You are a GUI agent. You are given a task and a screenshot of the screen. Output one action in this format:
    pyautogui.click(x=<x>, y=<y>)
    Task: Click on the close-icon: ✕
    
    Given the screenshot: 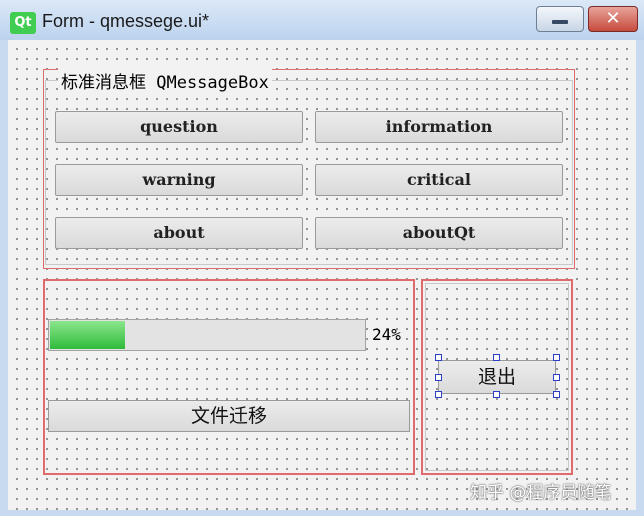 What is the action you would take?
    pyautogui.click(x=613, y=18)
    